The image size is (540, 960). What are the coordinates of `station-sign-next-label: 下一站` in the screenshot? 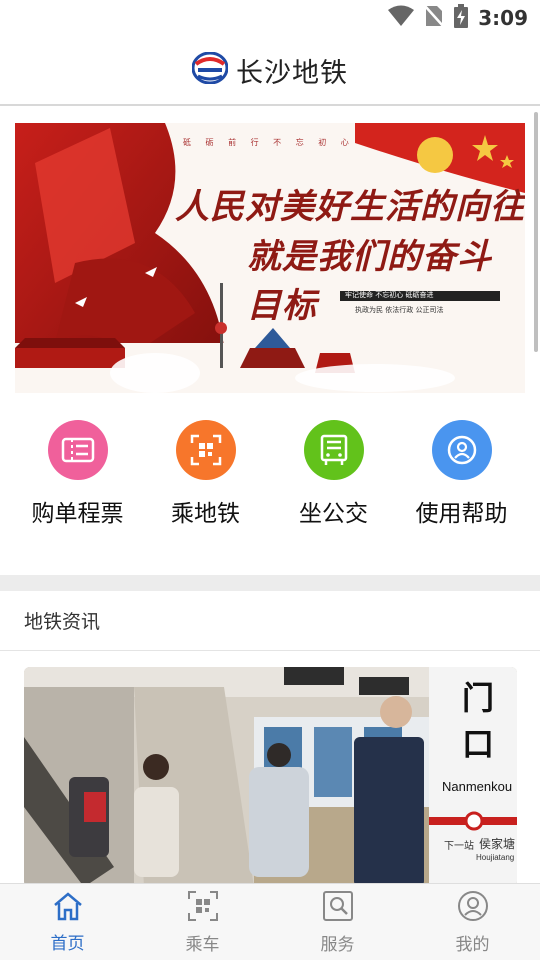 It's located at (459, 846).